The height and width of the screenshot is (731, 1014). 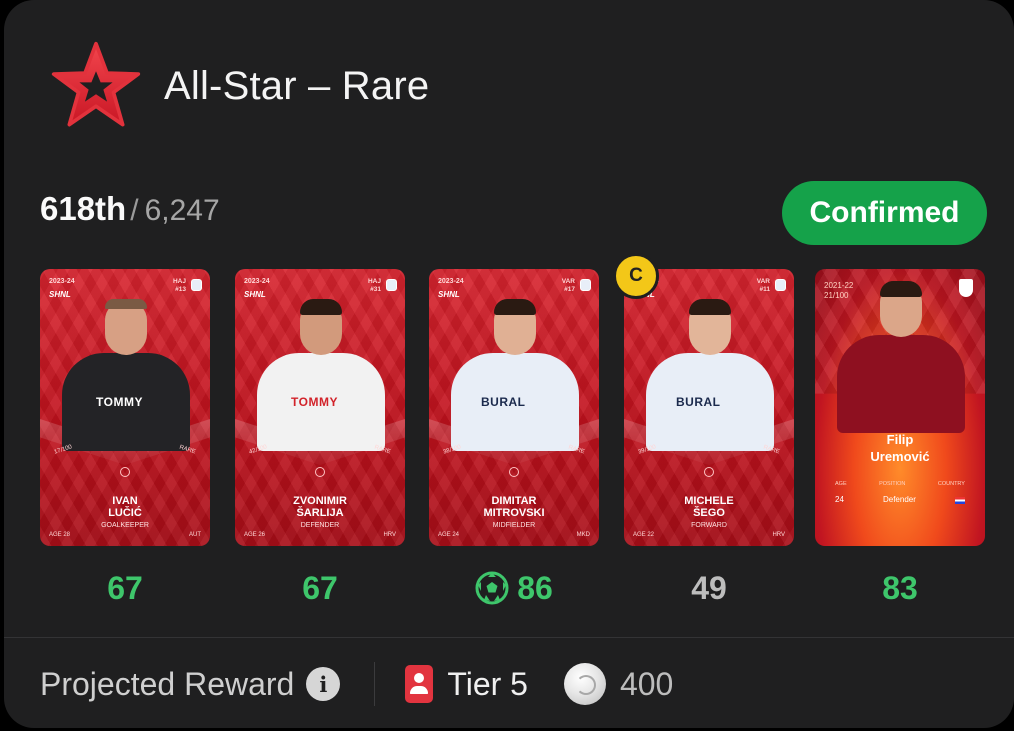 What do you see at coordinates (320, 513) in the screenshot?
I see `player-last-name: ŠARLIJA` at bounding box center [320, 513].